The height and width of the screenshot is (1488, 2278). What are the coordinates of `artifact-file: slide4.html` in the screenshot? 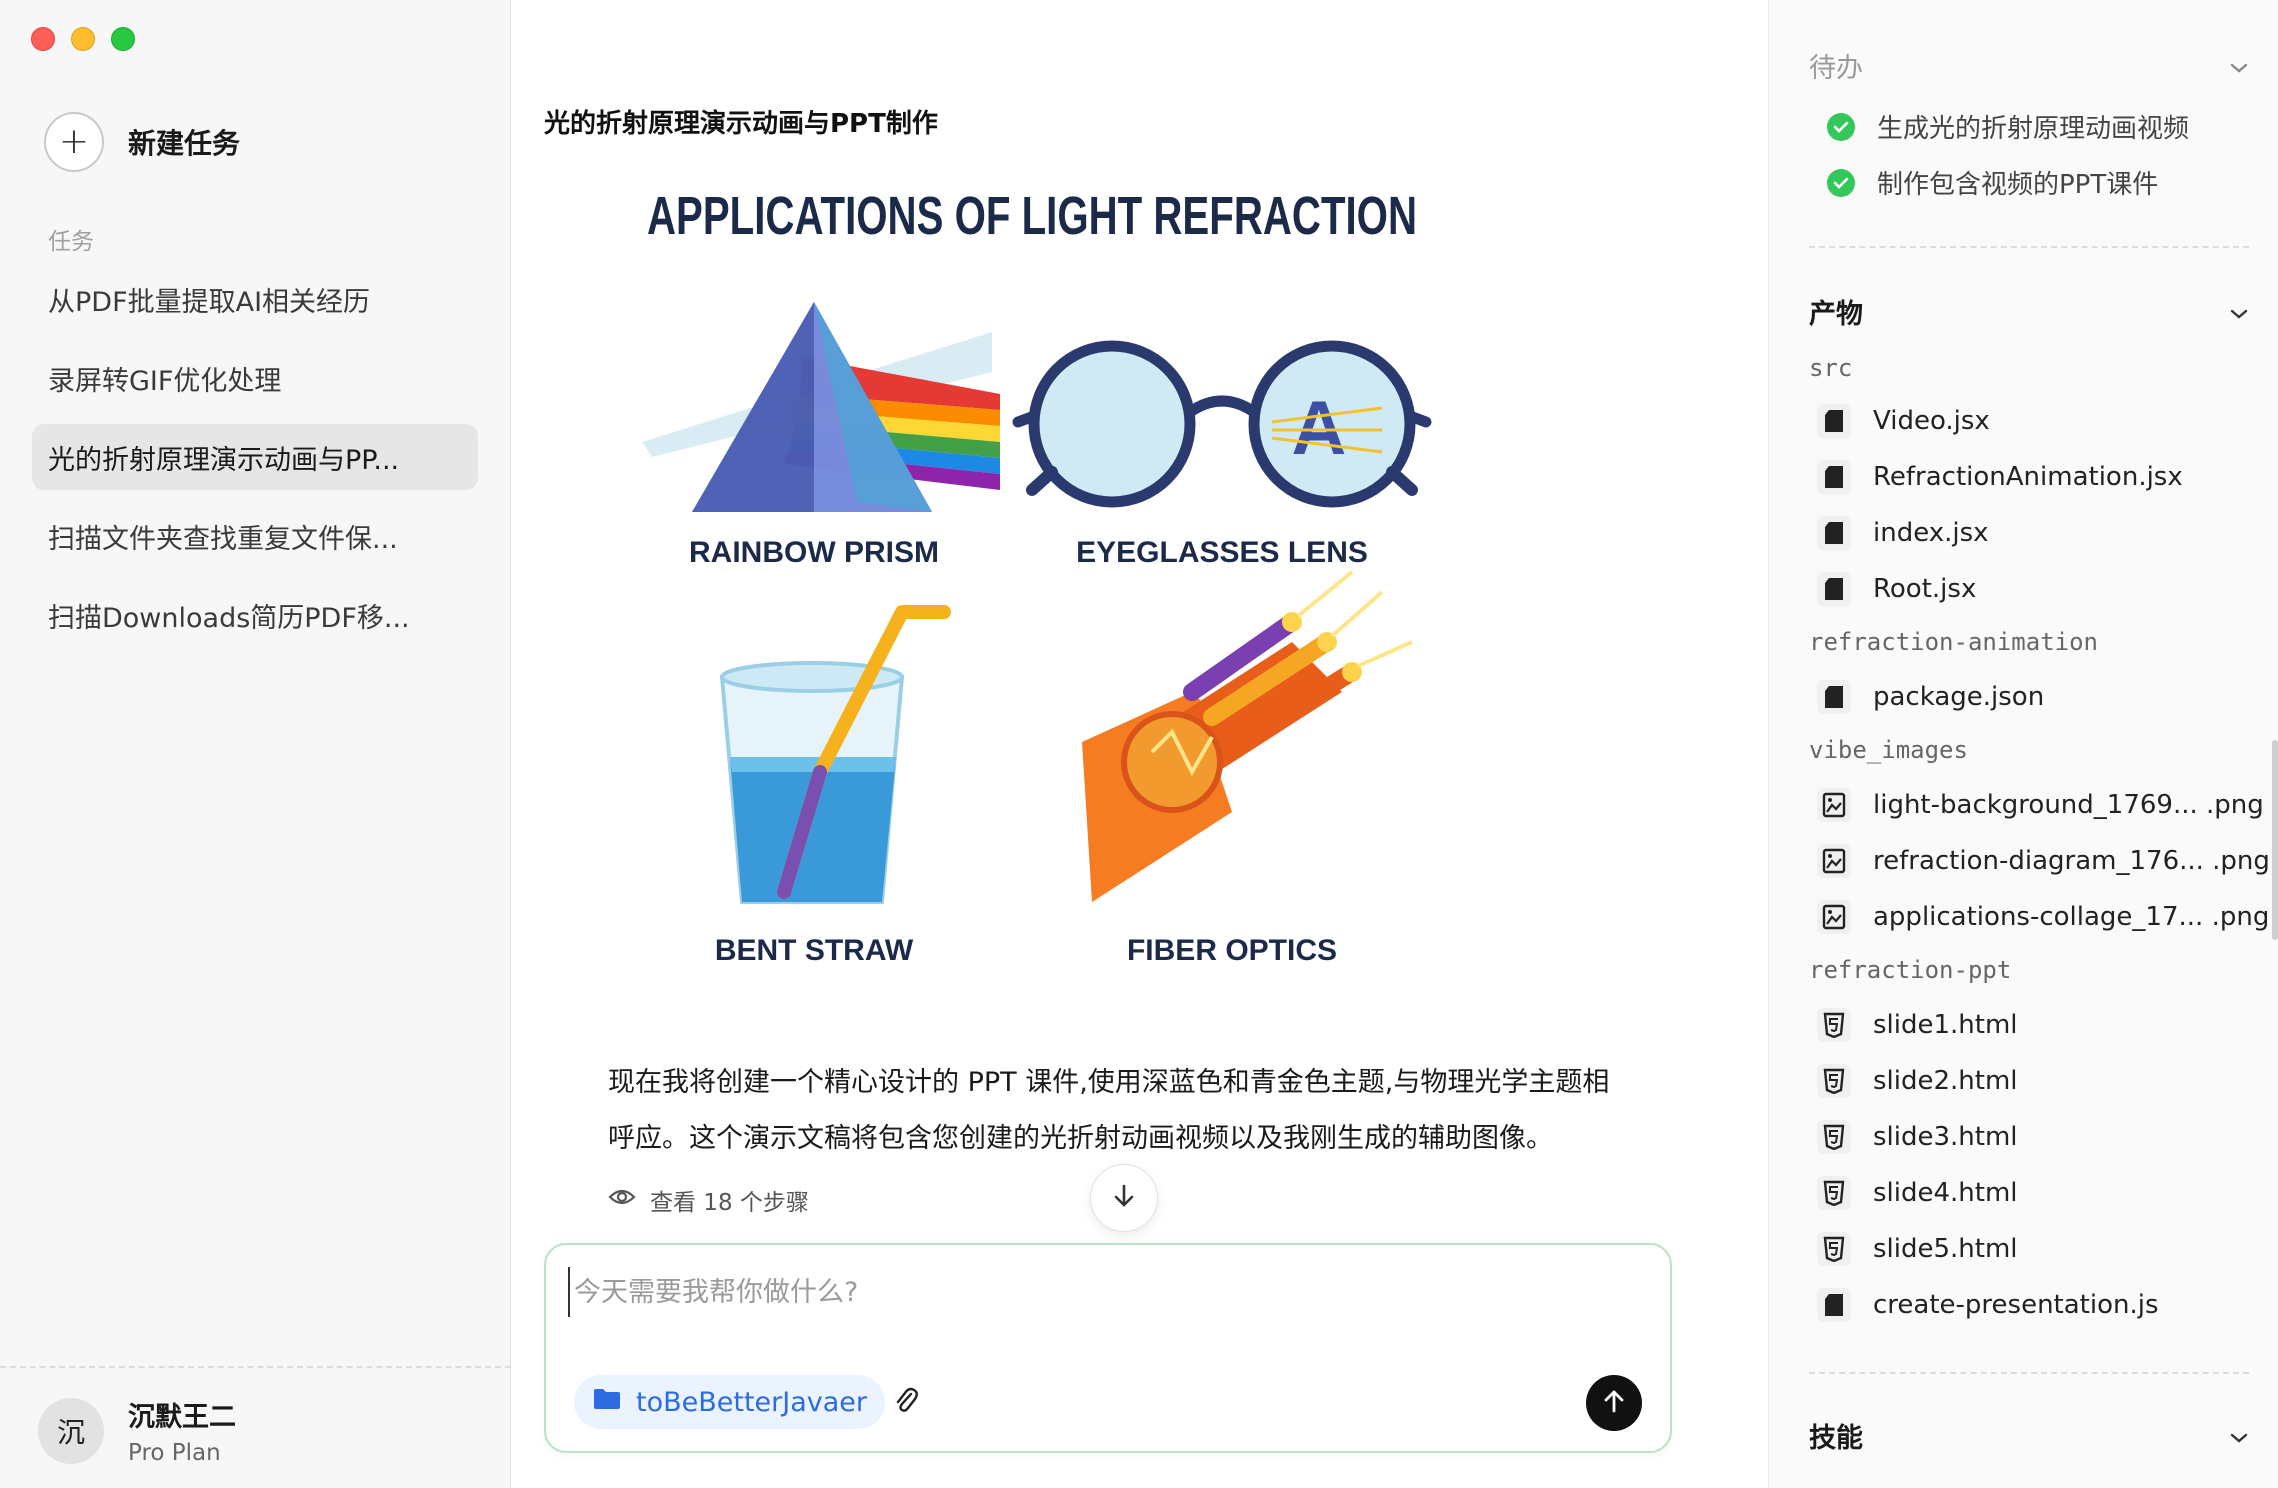 It's located at (1917, 1193).